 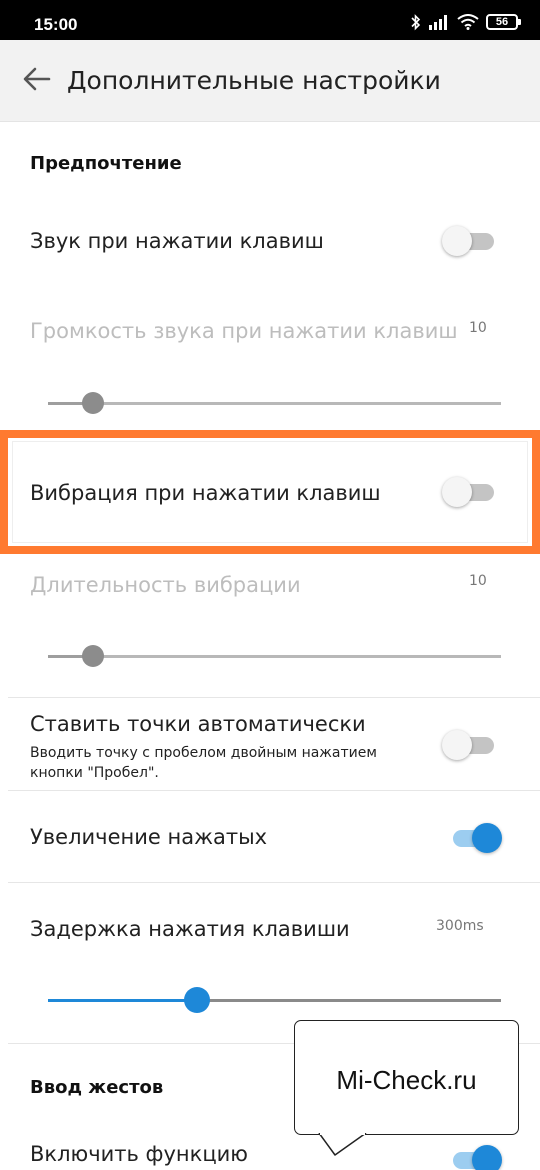 What do you see at coordinates (270, 20) in the screenshot?
I see `status-bar: 15:00 56` at bounding box center [270, 20].